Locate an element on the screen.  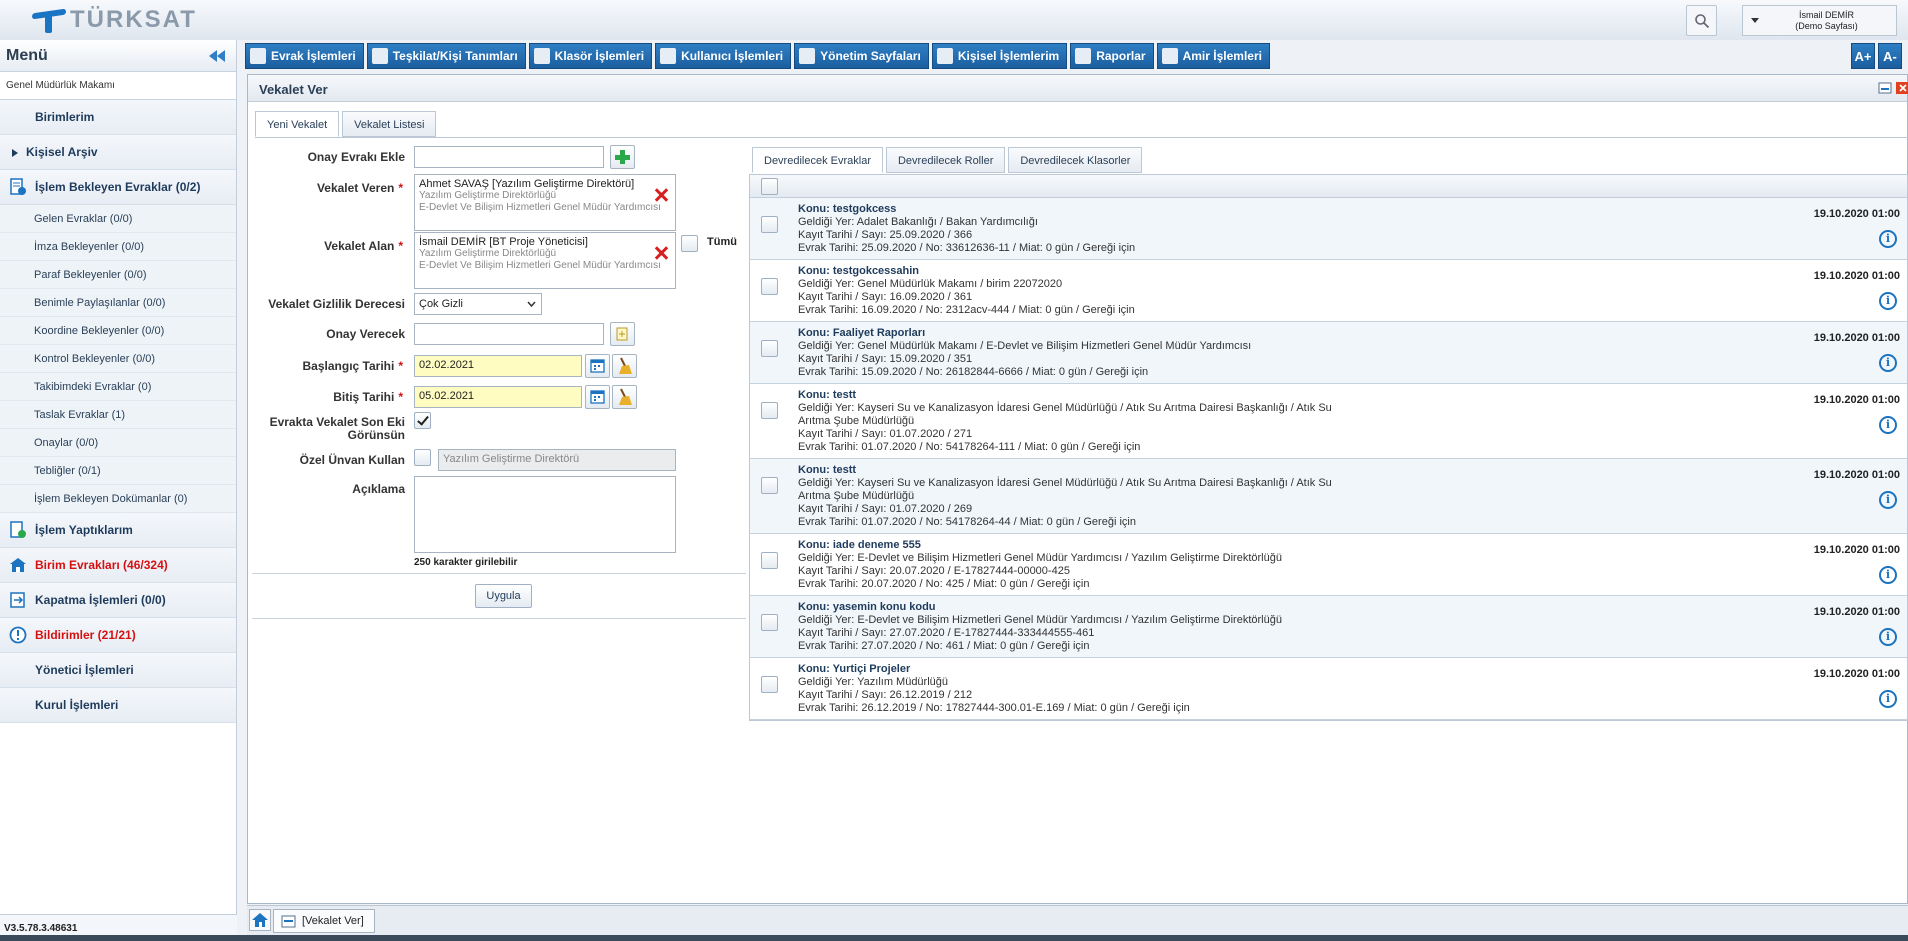
nav-evrak-islemleri: Evrak İşlemleri is located at coordinates (304, 56).